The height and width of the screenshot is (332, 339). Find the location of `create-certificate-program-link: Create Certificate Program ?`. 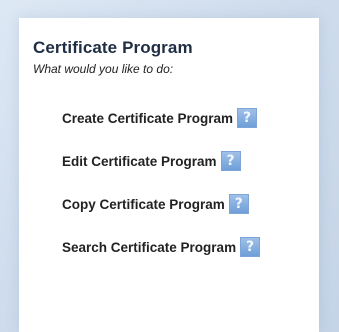

create-certificate-program-link: Create Certificate Program ? is located at coordinates (161, 118).